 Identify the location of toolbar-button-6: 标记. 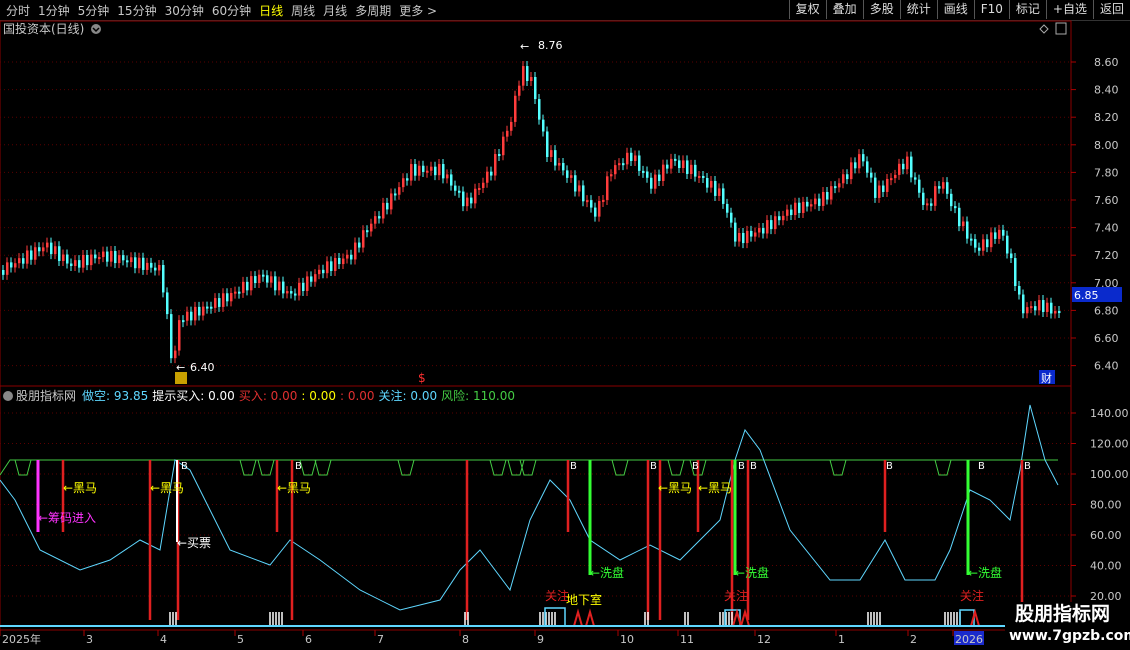
(1027, 9).